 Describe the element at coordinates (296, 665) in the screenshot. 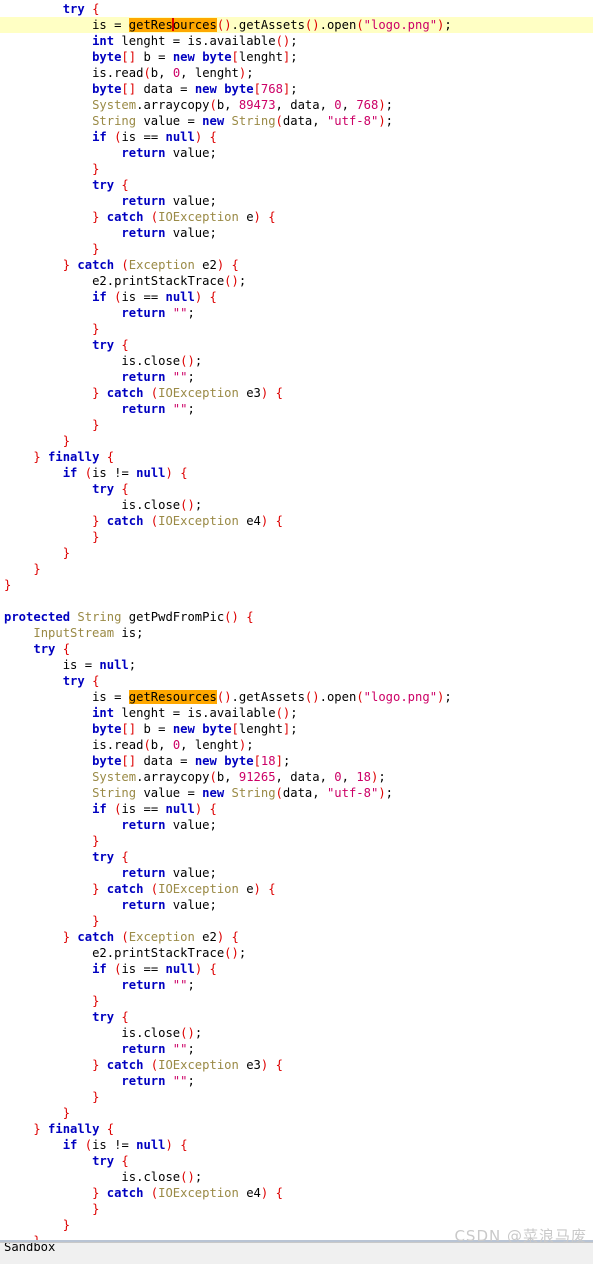

I see `code-line: is = null;` at that location.